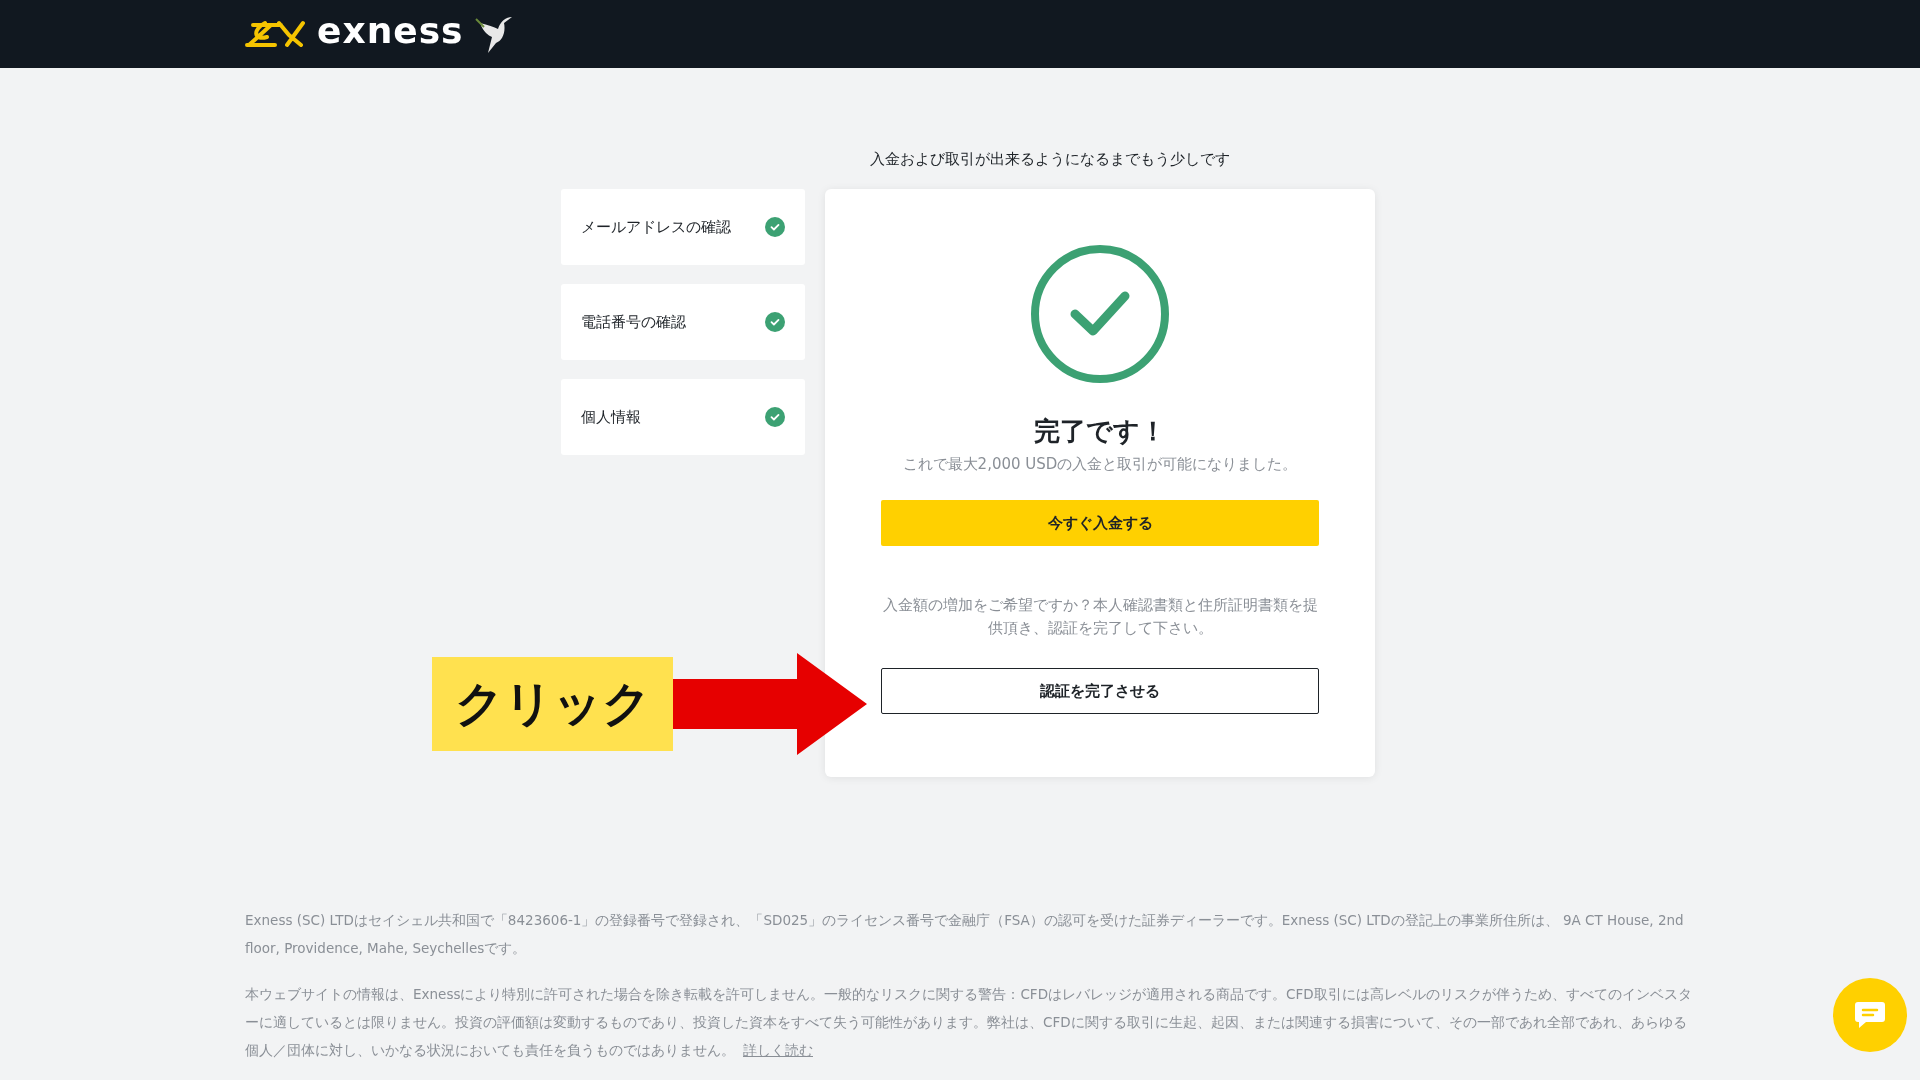 Image resolution: width=1920 pixels, height=1080 pixels. Describe the element at coordinates (633, 322) in the screenshot. I see `step-label: 電話番号の確認` at that location.